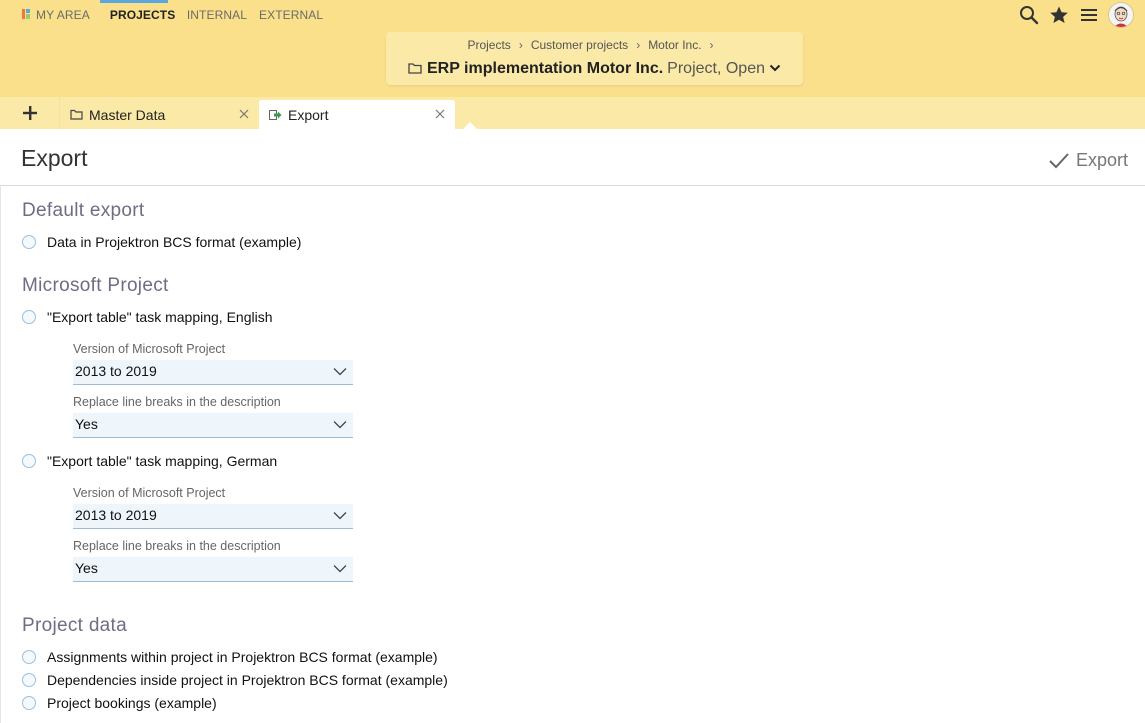  Describe the element at coordinates (0, 454) in the screenshot. I see `content-left-border` at that location.